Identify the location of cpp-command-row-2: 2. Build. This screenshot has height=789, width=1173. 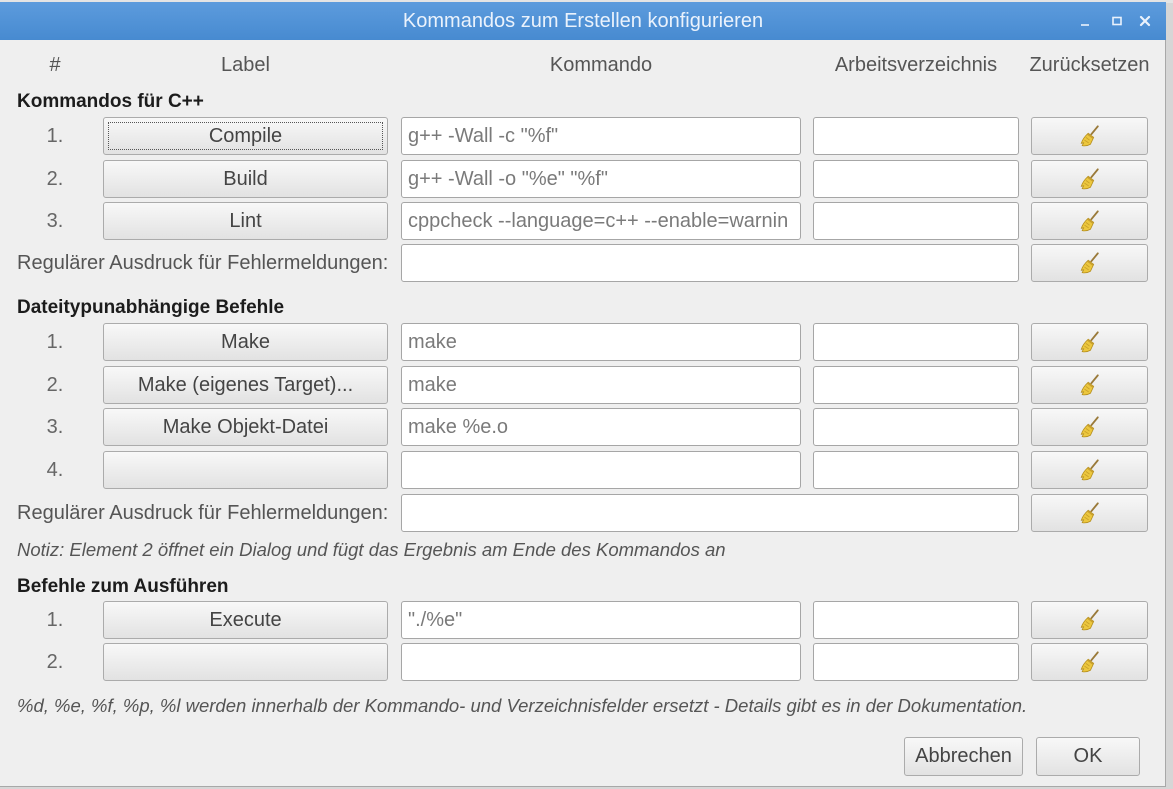
(583, 179).